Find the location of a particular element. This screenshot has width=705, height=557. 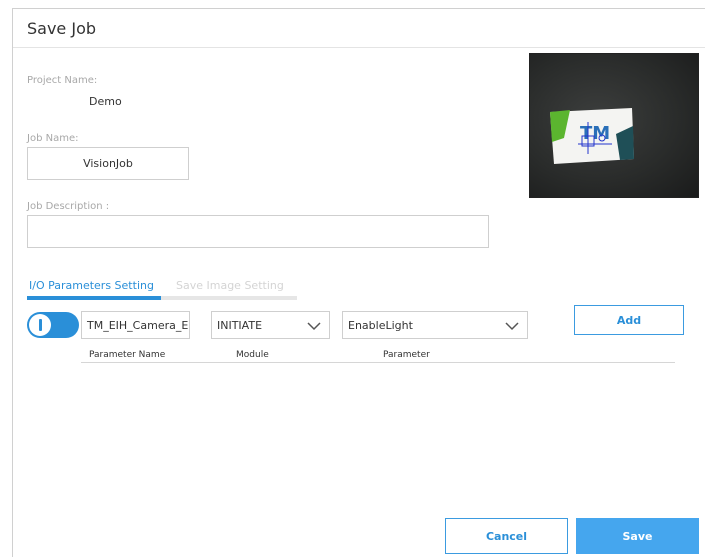

parameter-name-input: TM_EIH_Camera_Er is located at coordinates (135, 325).